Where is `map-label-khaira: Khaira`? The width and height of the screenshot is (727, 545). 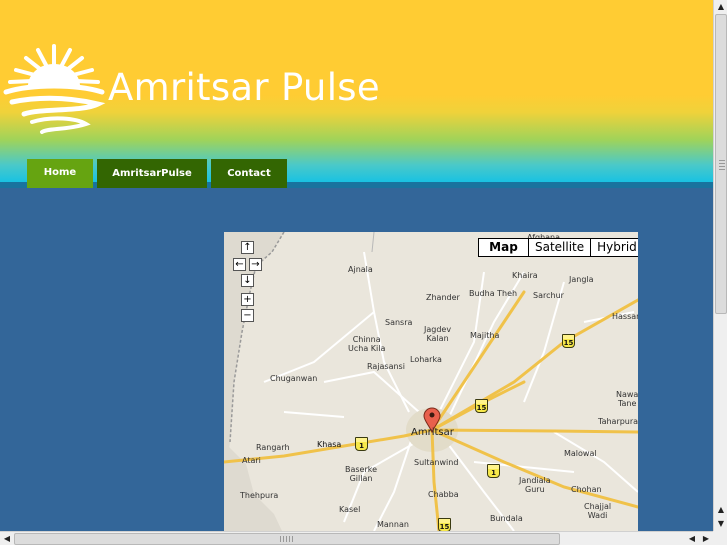 map-label-khaira: Khaira is located at coordinates (525, 275).